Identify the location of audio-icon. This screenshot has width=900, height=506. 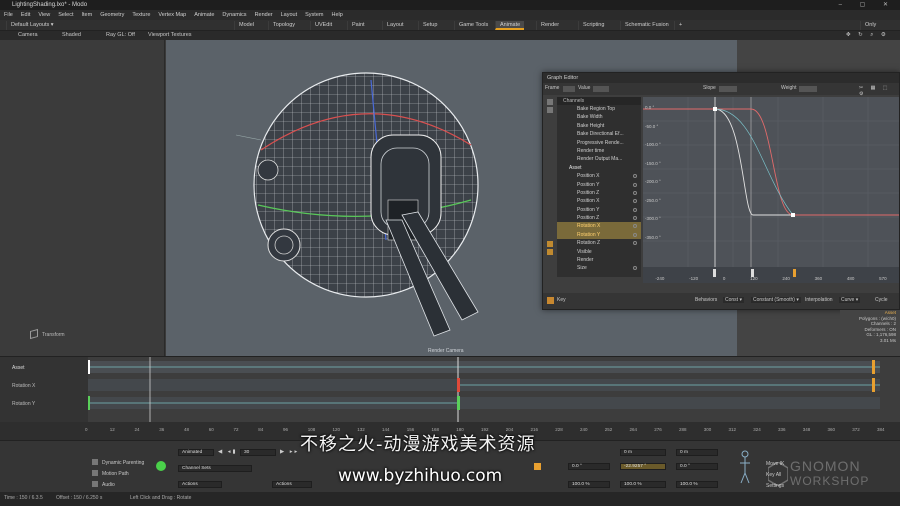
(95, 484).